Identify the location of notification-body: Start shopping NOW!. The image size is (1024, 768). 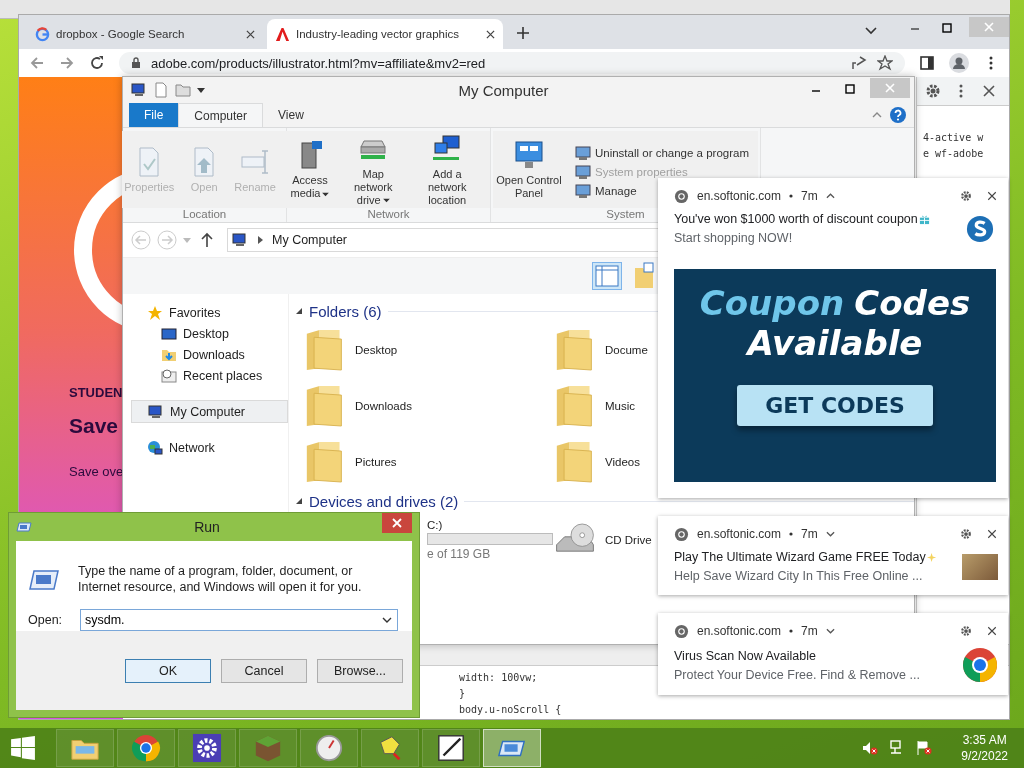
(734, 238).